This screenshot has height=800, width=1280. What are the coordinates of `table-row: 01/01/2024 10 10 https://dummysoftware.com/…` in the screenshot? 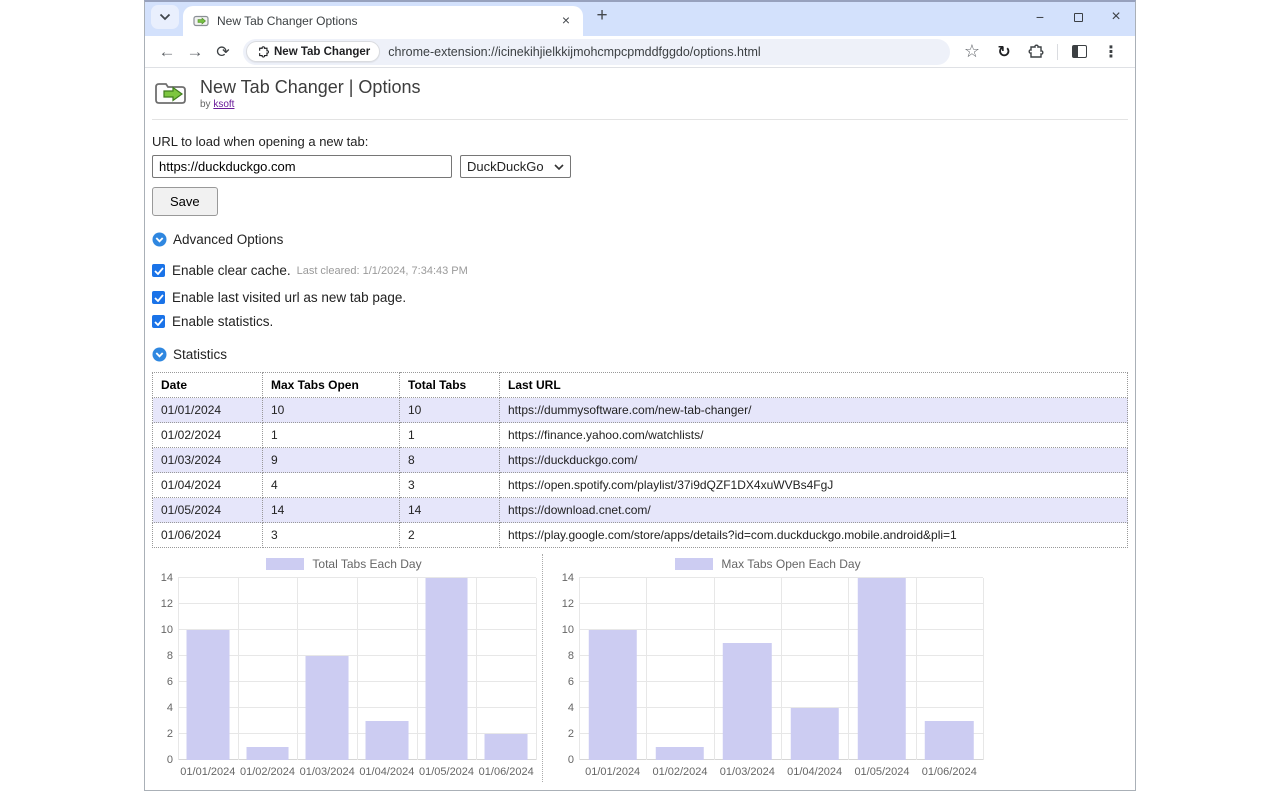 It's located at (640, 410).